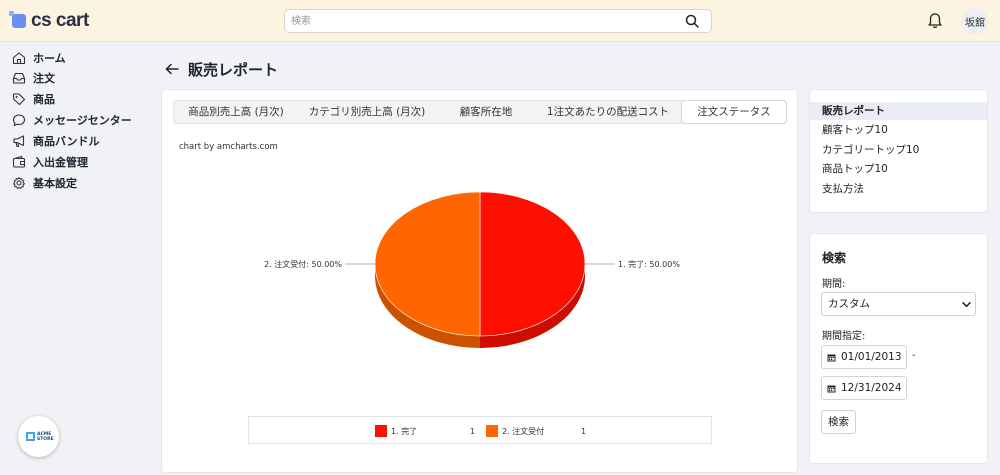 The image size is (1000, 475). I want to click on search-panel-title: 検索, so click(834, 258).